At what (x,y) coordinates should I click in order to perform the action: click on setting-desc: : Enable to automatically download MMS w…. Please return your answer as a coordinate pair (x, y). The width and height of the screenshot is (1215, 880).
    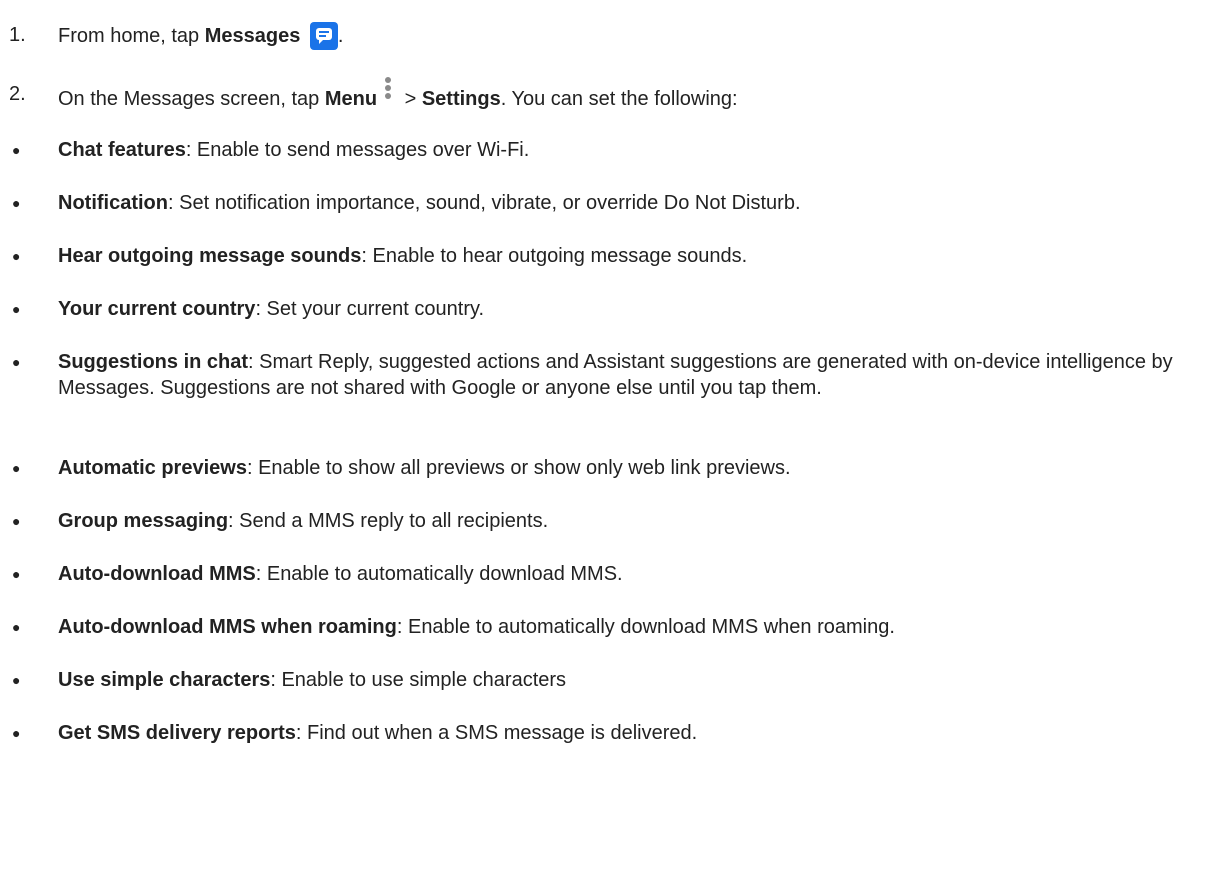
    Looking at the image, I should click on (645, 627).